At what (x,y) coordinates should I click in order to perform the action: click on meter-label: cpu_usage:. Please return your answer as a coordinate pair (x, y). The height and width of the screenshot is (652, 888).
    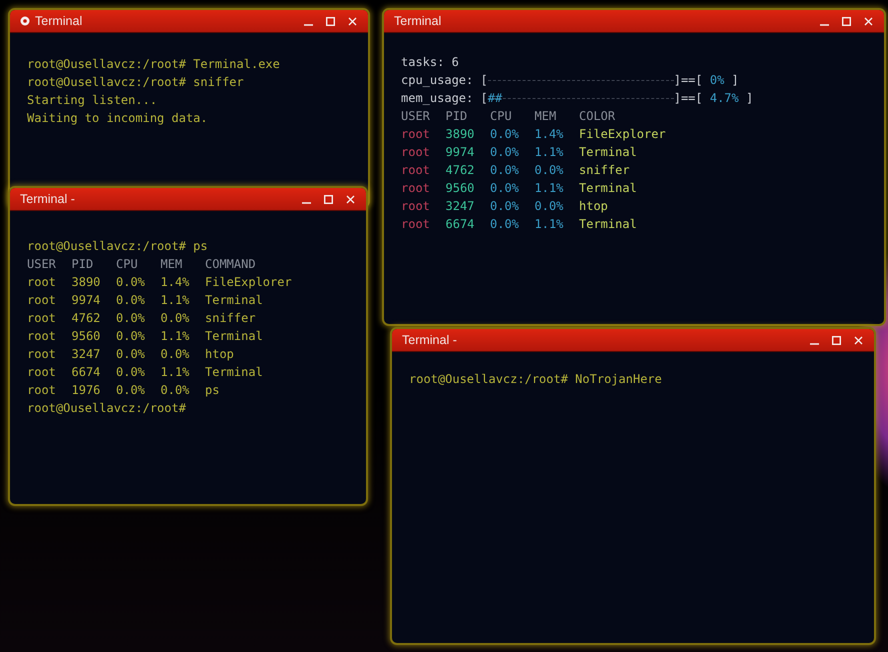
    Looking at the image, I should click on (437, 80).